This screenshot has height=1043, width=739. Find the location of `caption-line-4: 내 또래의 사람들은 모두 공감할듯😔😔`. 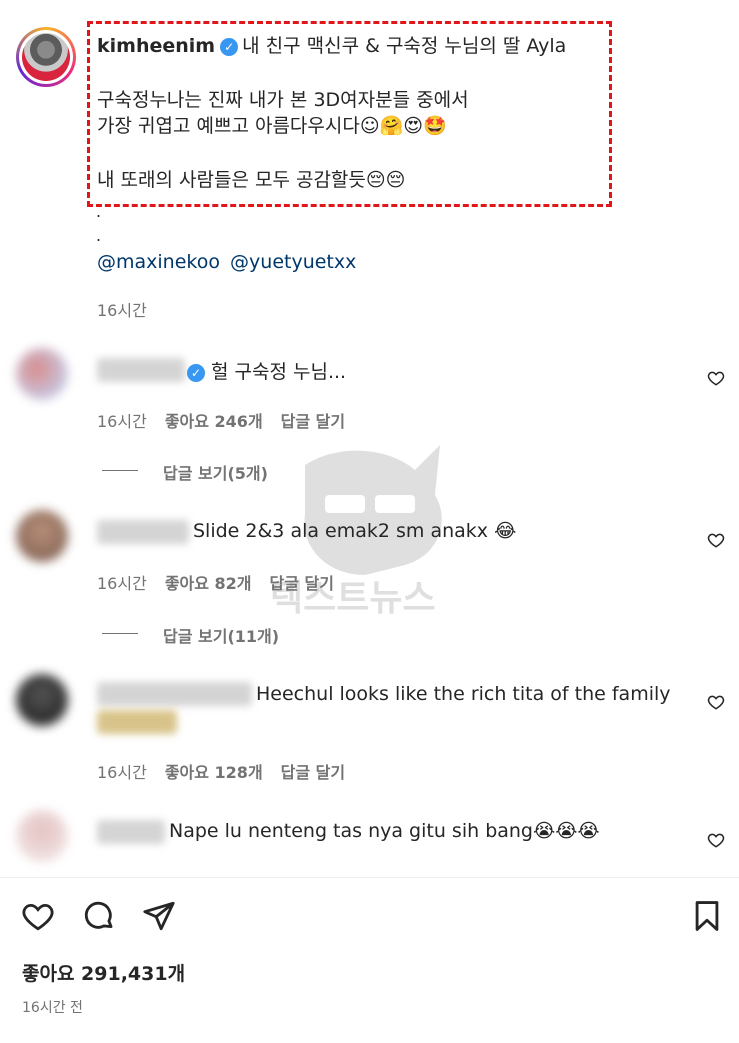

caption-line-4: 내 또래의 사람들은 모두 공감할듯😔😔 is located at coordinates (251, 180).